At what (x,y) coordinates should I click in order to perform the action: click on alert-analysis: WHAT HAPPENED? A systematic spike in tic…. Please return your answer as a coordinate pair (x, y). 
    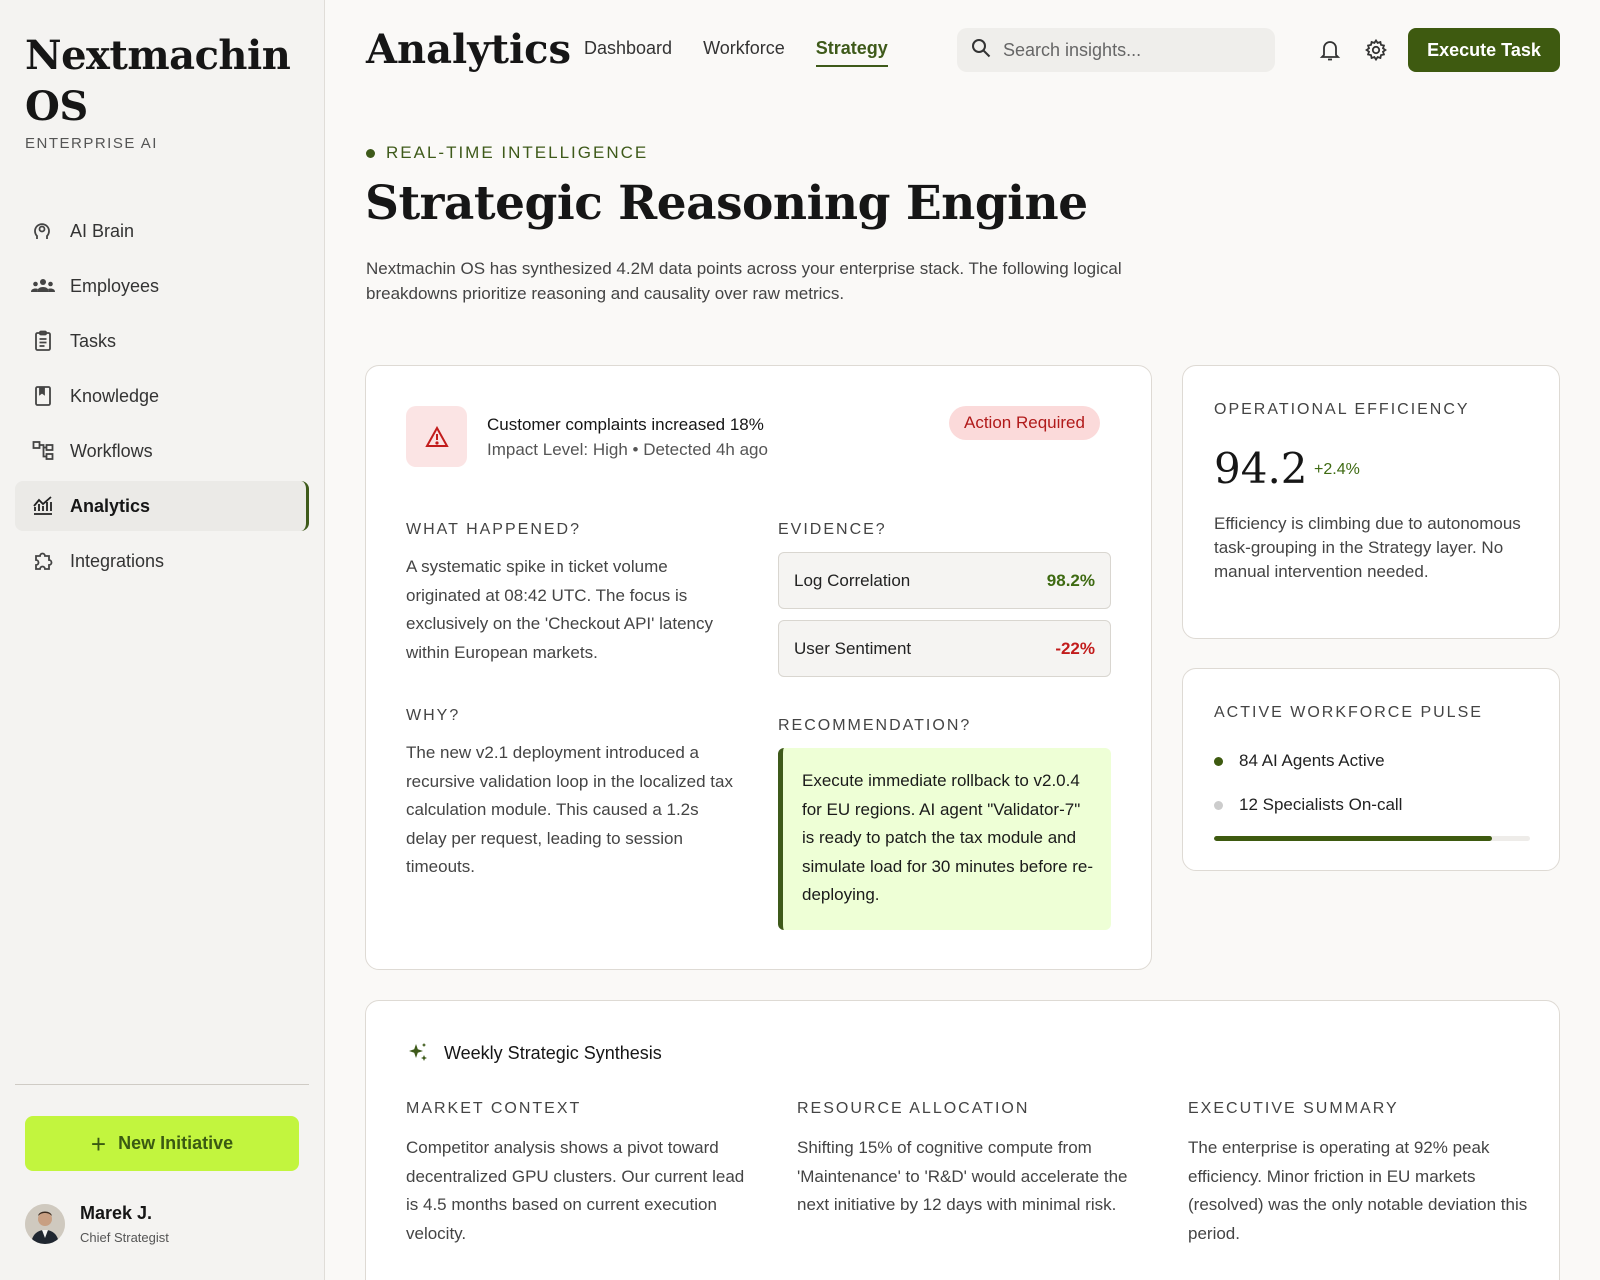
    Looking at the image, I should click on (571, 701).